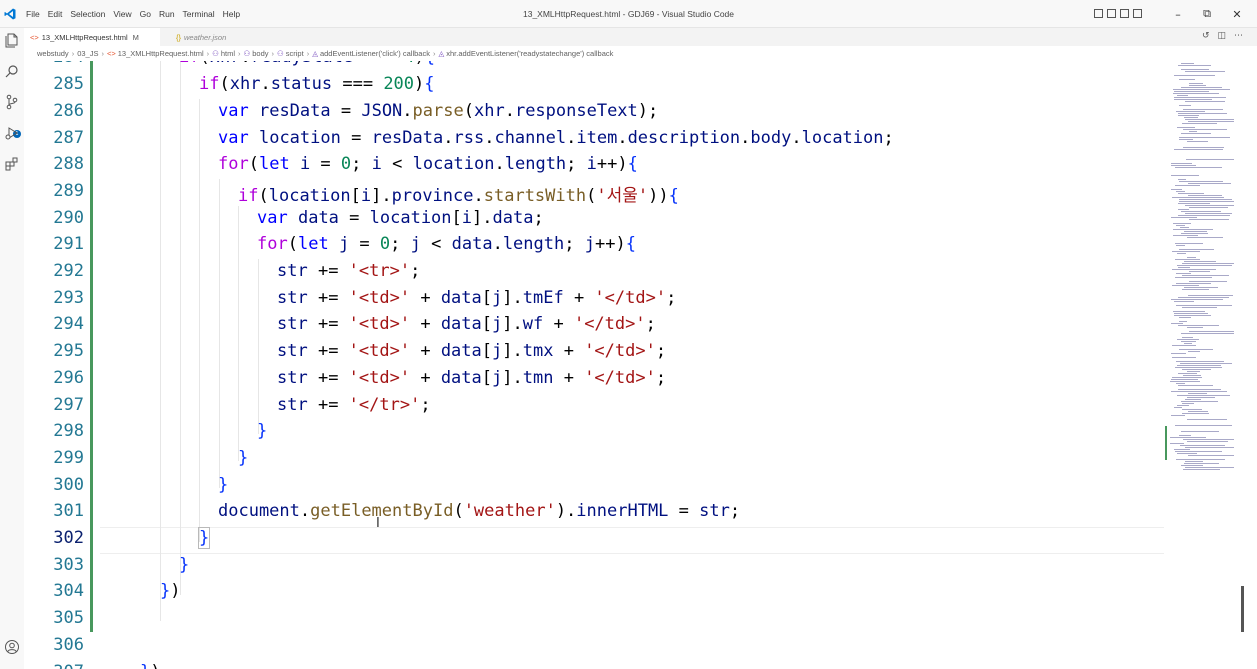 This screenshot has height=669, width=1257. Describe the element at coordinates (1242, 609) in the screenshot. I see `scrollbar-thumb` at that location.